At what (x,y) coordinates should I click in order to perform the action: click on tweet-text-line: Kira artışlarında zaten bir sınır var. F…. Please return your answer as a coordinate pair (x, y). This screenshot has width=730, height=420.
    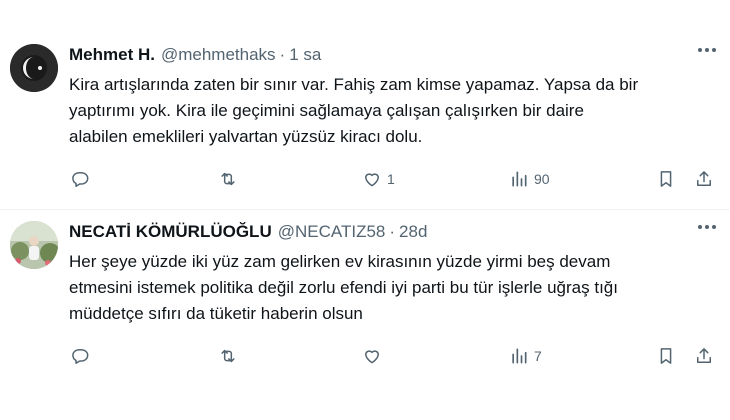
    Looking at the image, I should click on (354, 84).